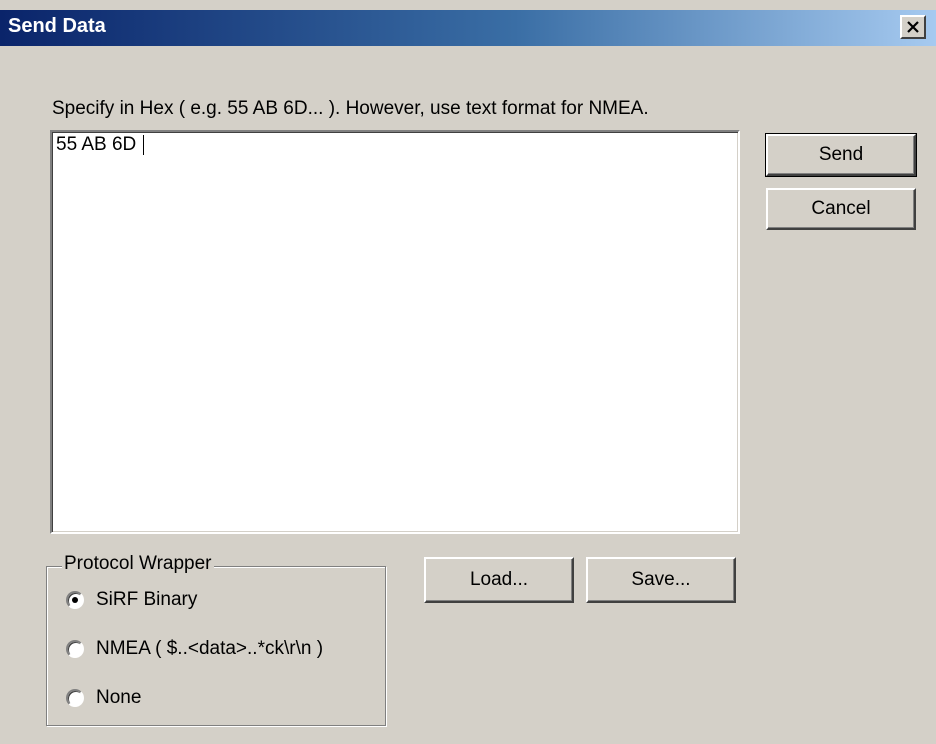 The image size is (936, 744). What do you see at coordinates (468, 28) in the screenshot?
I see `title-bar: Send Data` at bounding box center [468, 28].